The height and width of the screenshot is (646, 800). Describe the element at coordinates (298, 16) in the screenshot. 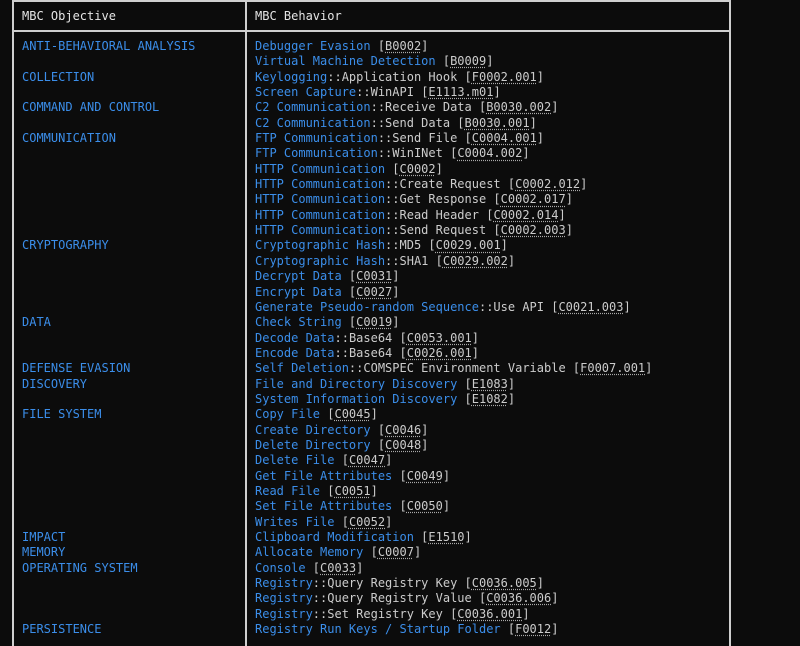

I see `header-behavior: MBC Behavior` at that location.